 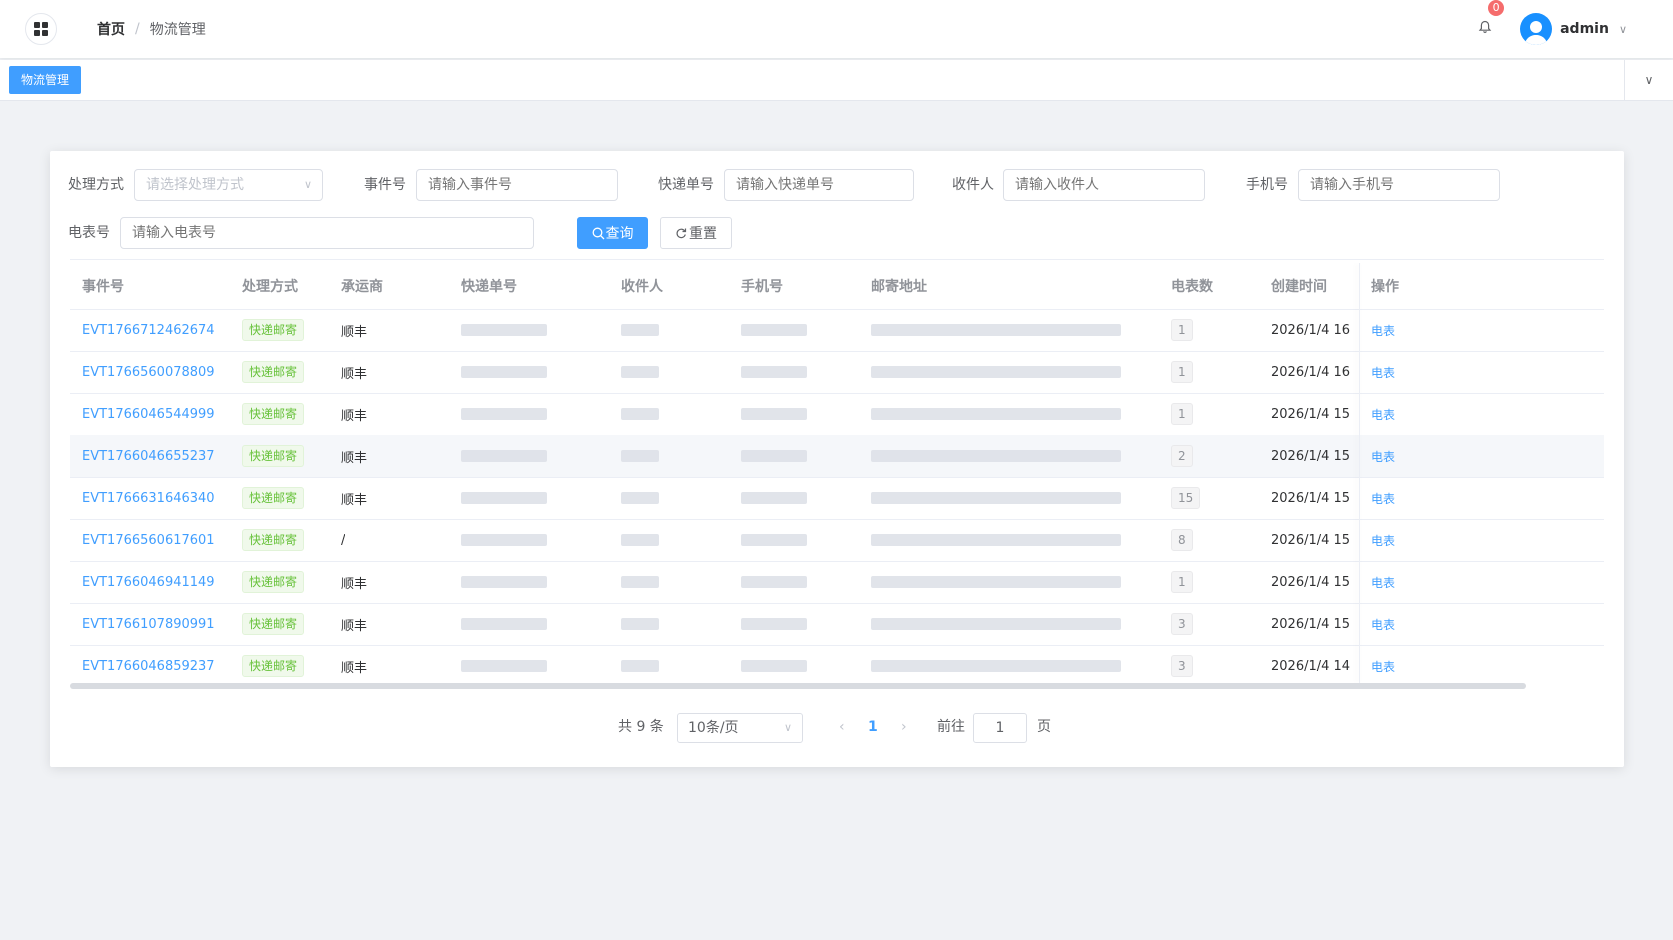 I want to click on event-id-link: EVT1766046544999, so click(x=148, y=414).